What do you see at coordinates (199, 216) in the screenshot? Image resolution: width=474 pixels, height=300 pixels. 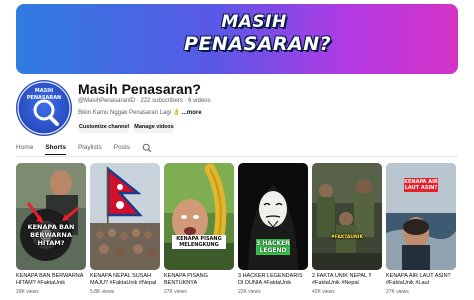 I see `short-thumbnail: KENAPA PISANG MELENGKUNG` at bounding box center [199, 216].